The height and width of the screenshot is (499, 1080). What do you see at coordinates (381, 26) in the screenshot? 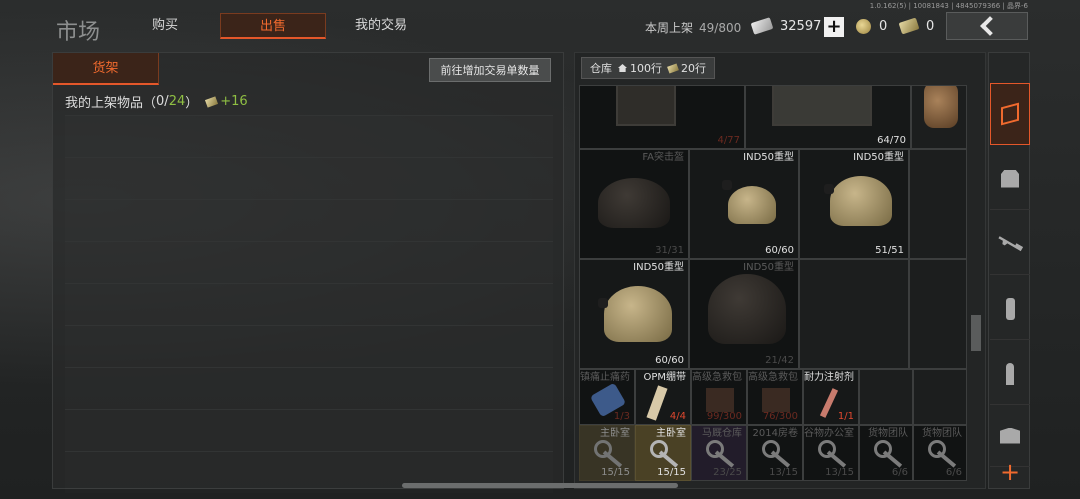
I see `tab-my-trades: 我的交易` at bounding box center [381, 26].